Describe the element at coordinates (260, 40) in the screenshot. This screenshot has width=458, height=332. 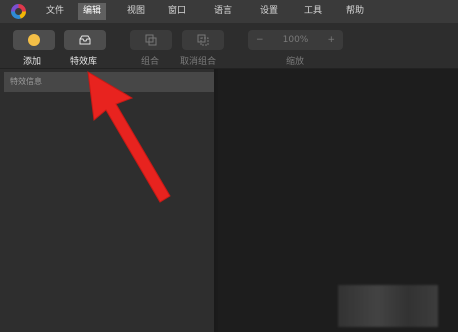
I see `zoom-out-button: −` at that location.